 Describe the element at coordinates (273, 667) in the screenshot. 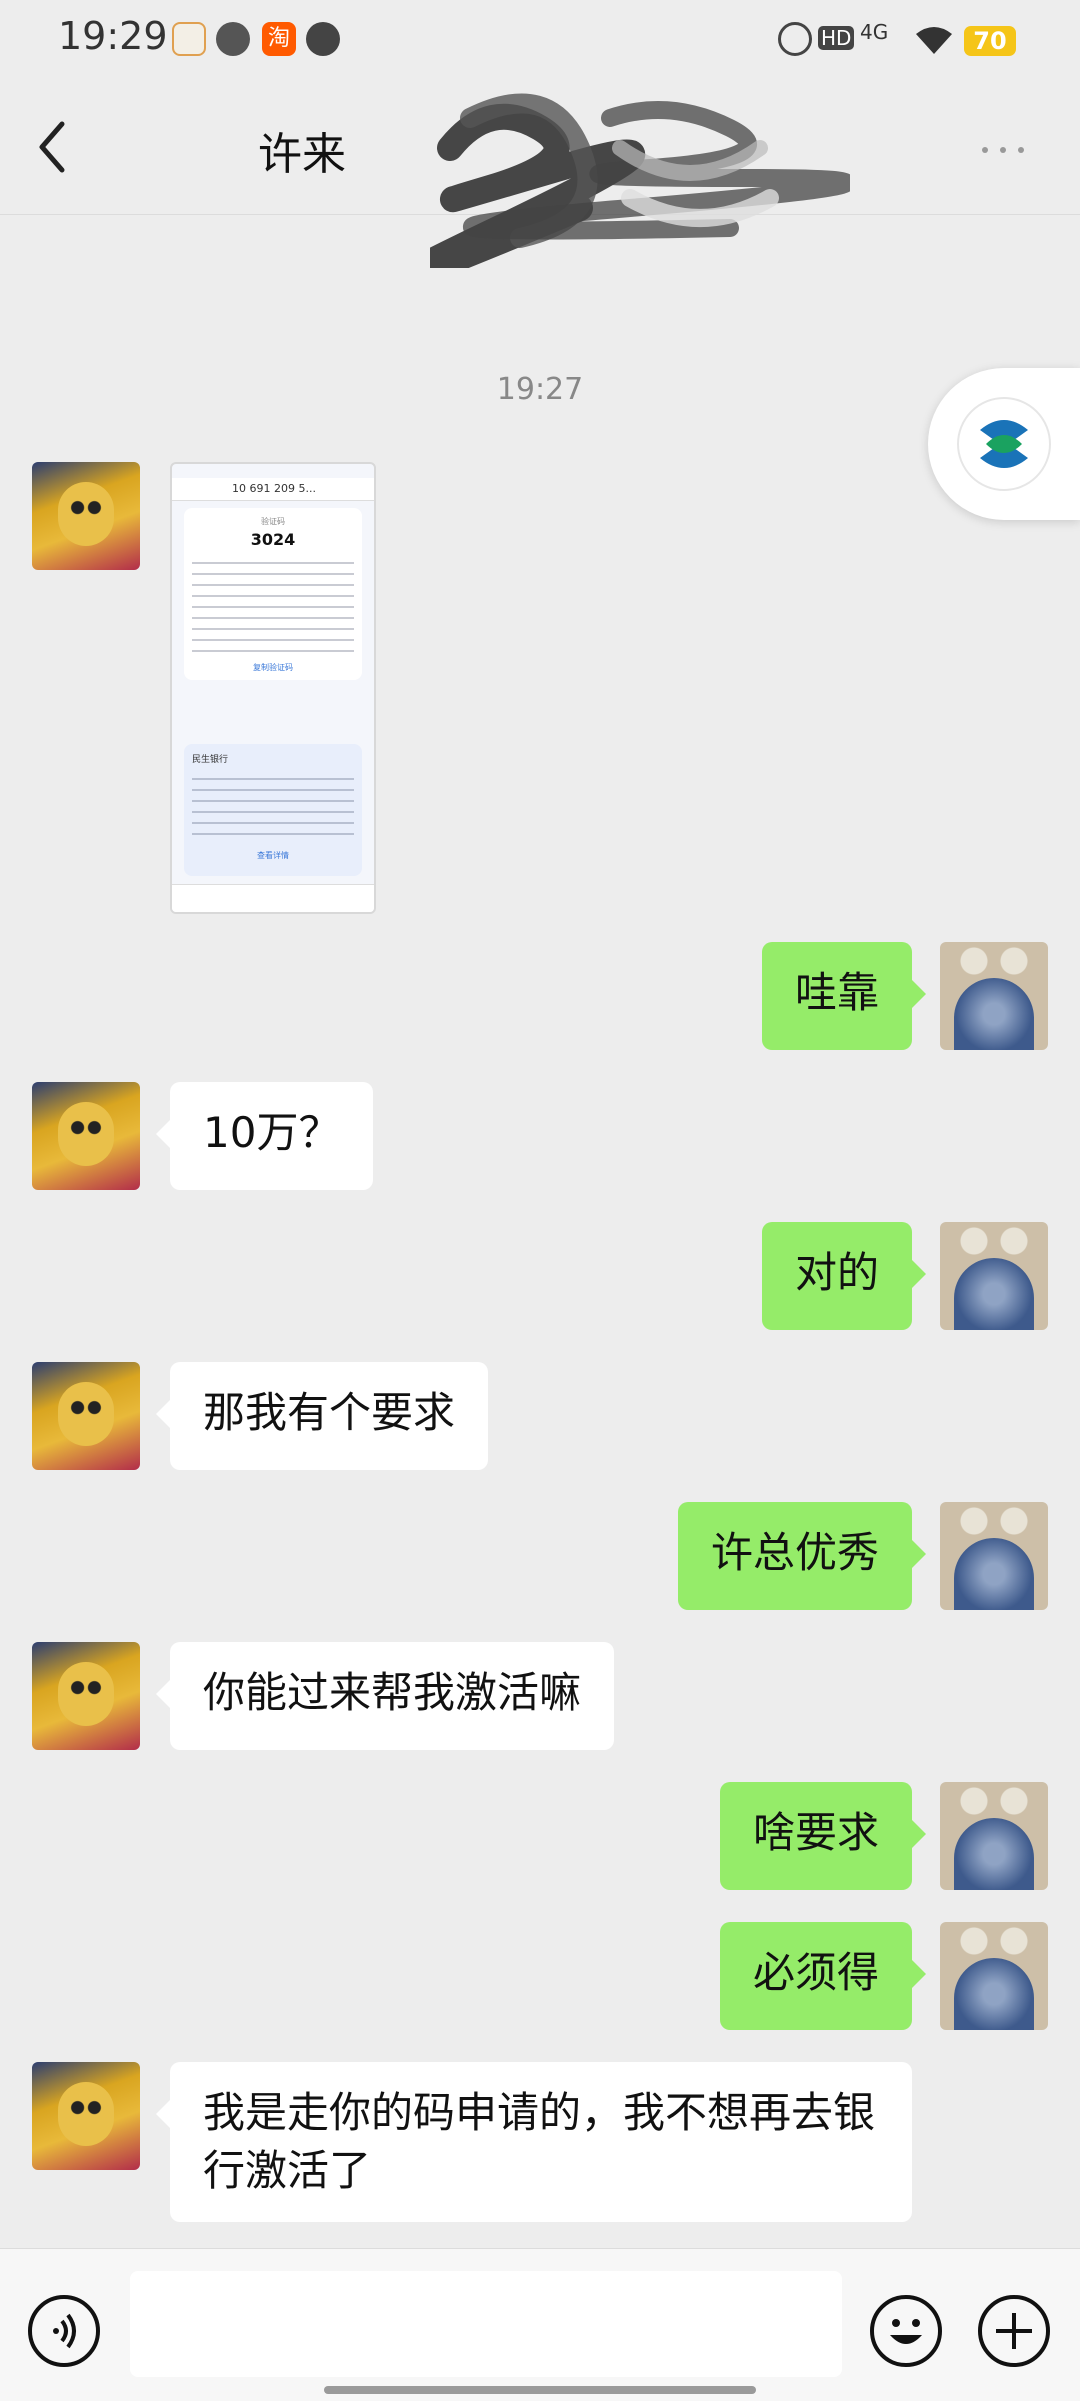

I see `thumb-link-1: 复制验证码` at that location.